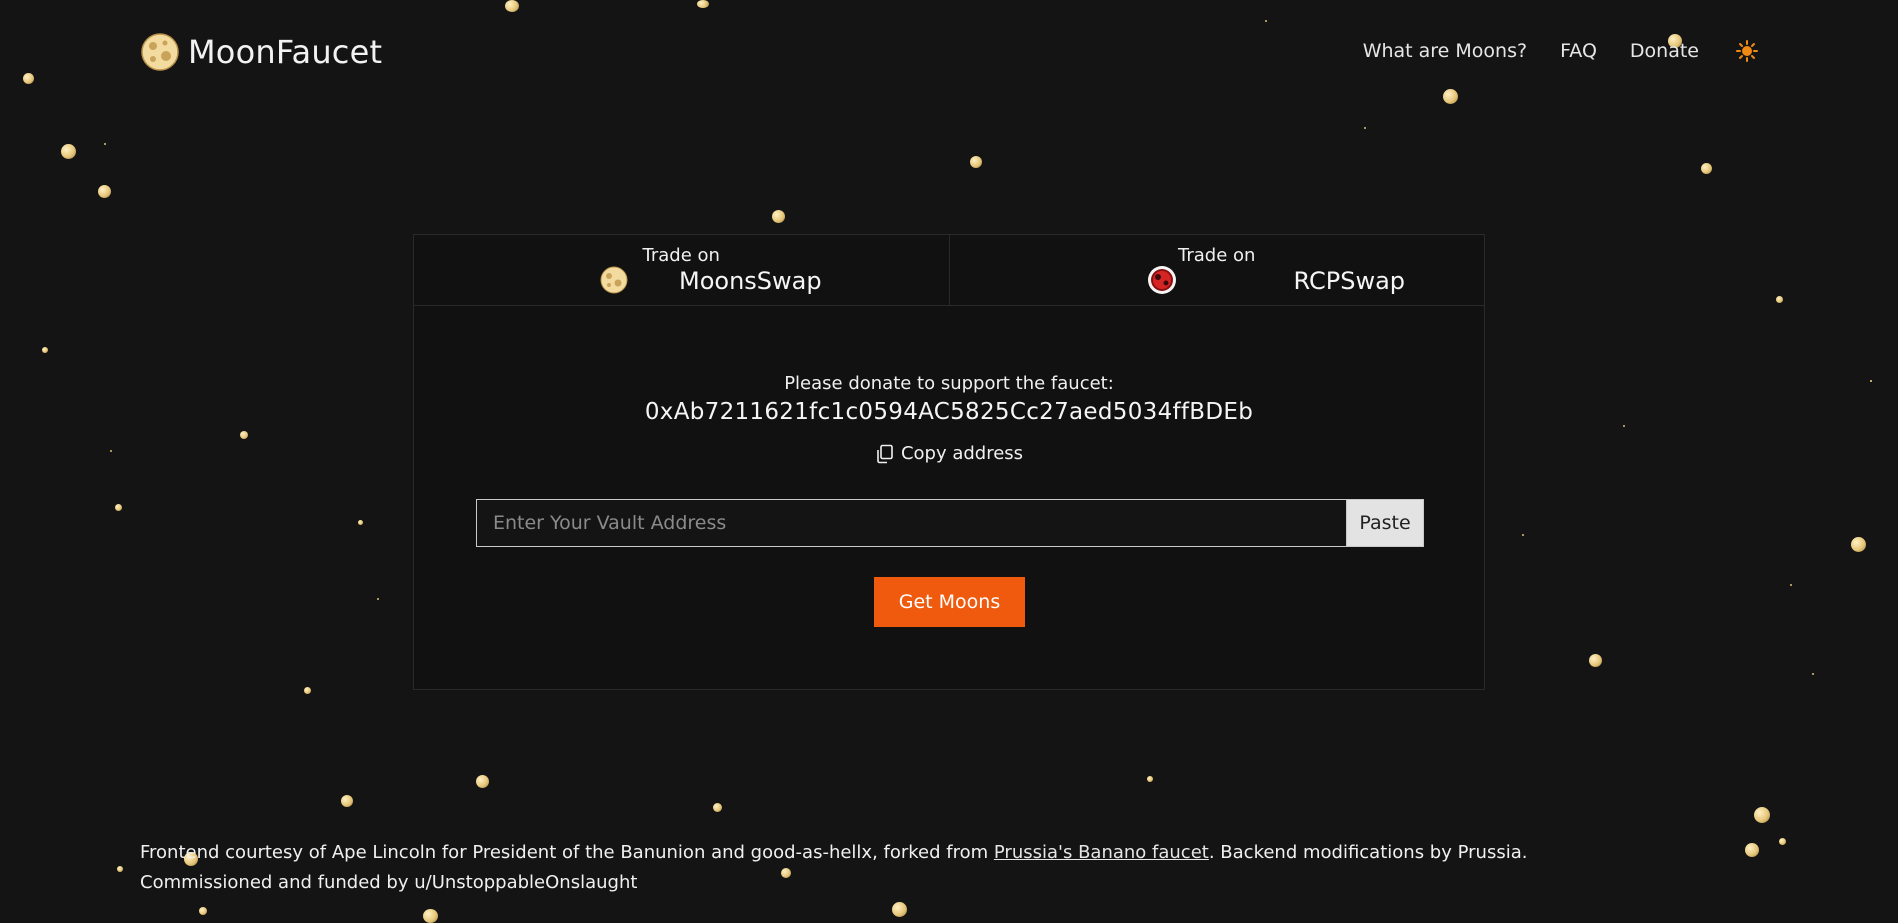  Describe the element at coordinates (949, 602) in the screenshot. I see `get-moons-button: Get Moons` at that location.